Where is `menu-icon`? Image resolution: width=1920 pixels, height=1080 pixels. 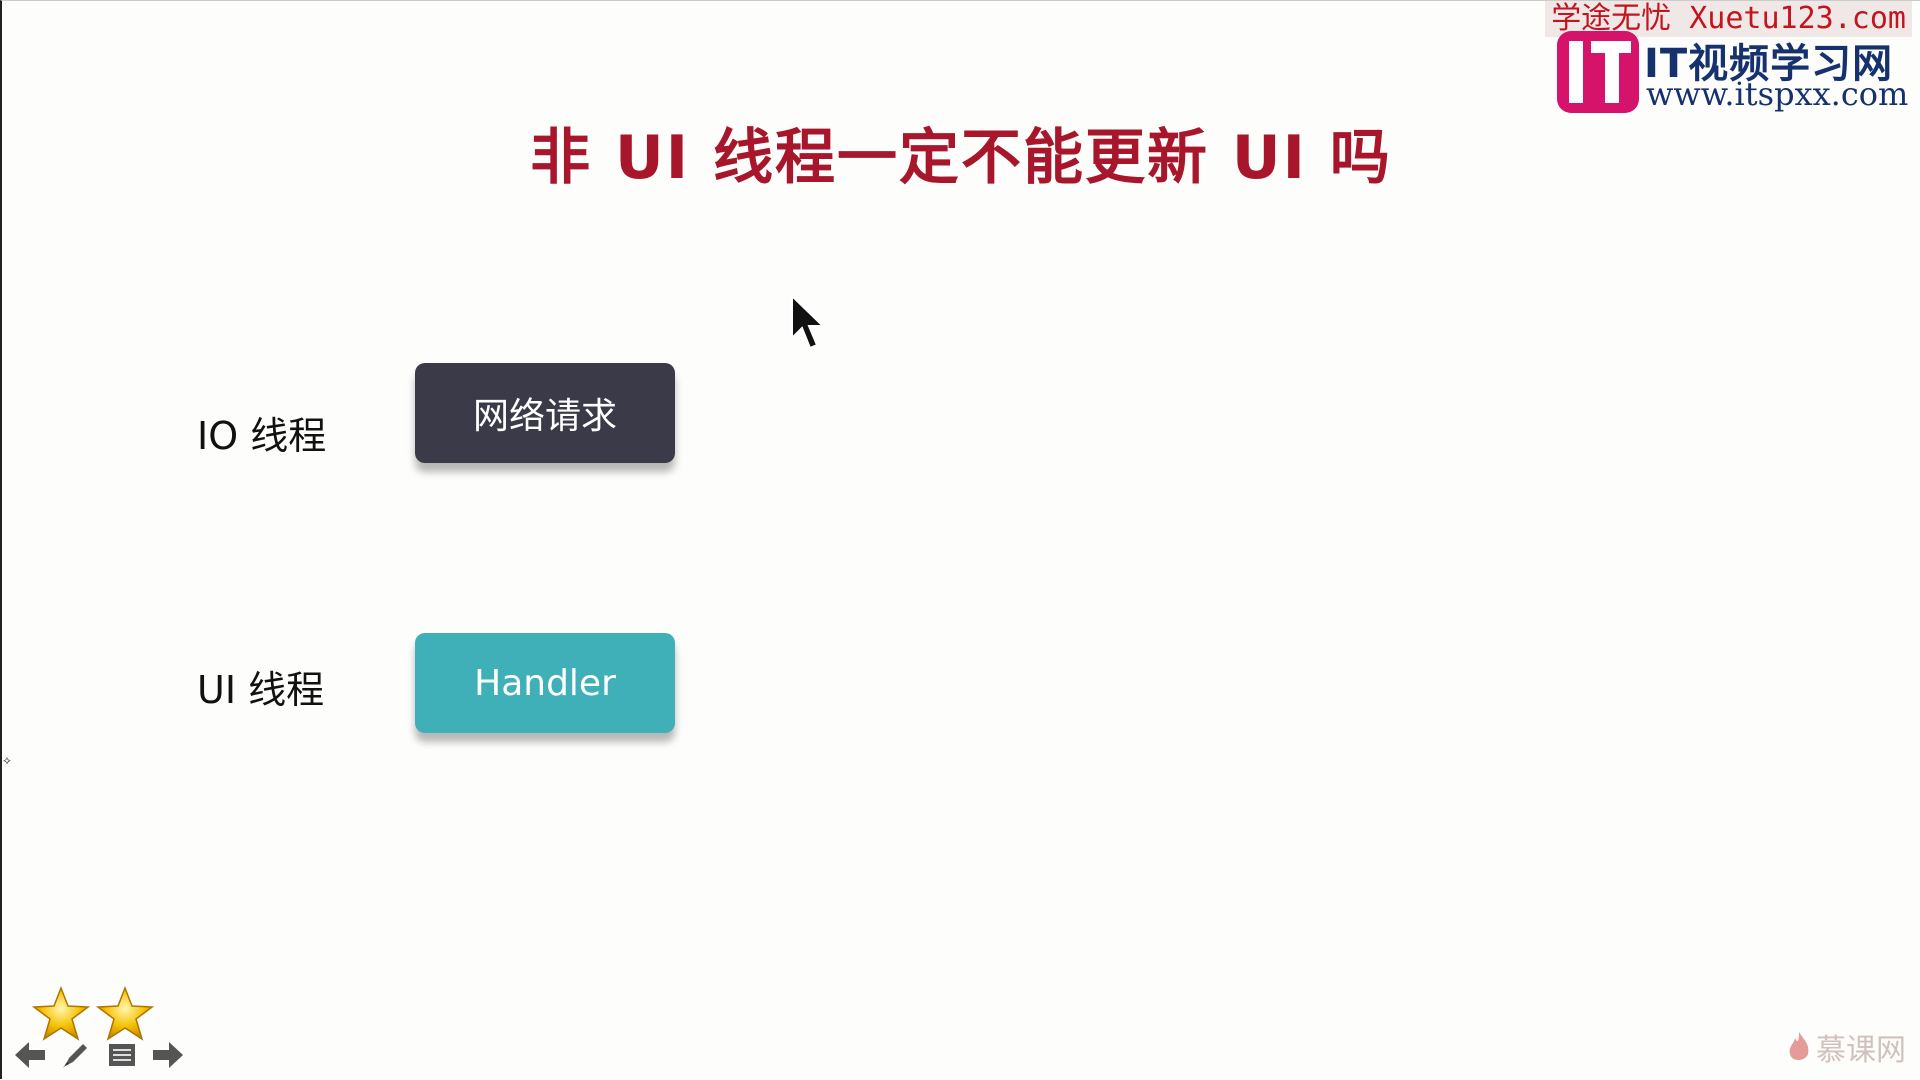
menu-icon is located at coordinates (122, 1055).